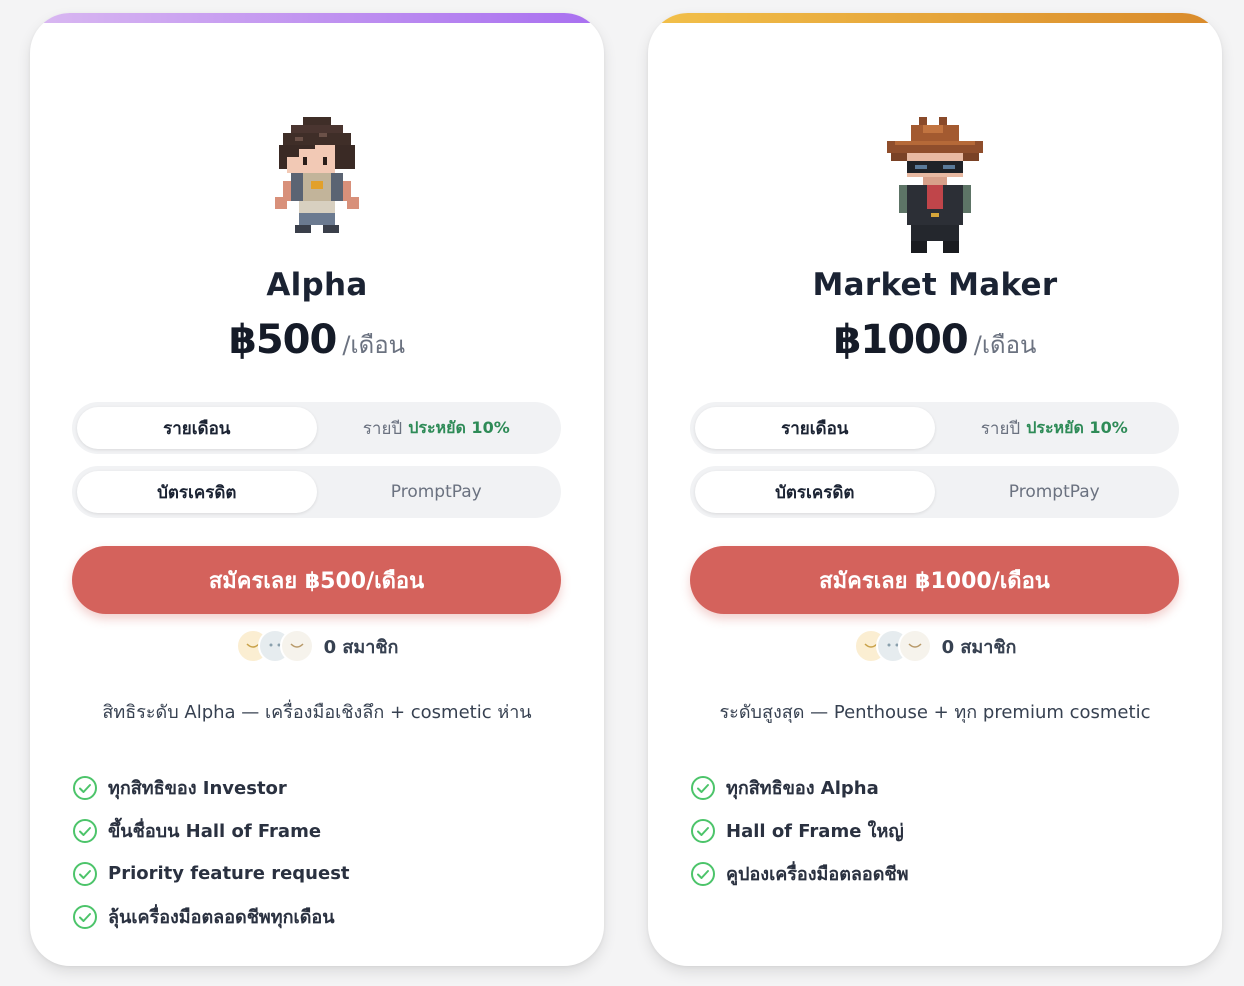 This screenshot has width=1244, height=986. Describe the element at coordinates (815, 831) in the screenshot. I see `feature-text: Hall of Frame ใหญ่` at that location.